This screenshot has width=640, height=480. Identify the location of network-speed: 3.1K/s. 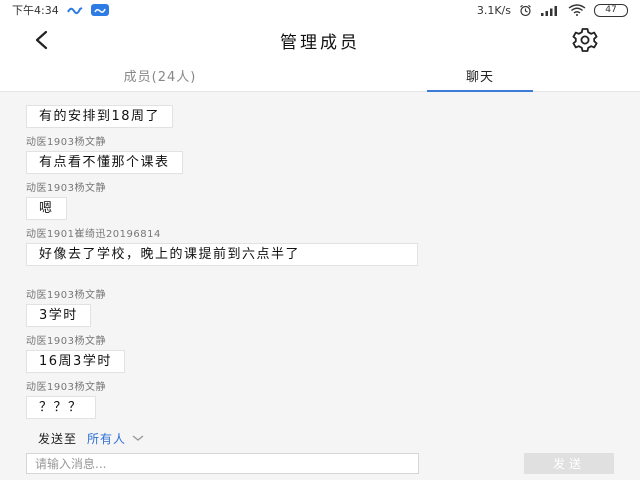
(493, 10).